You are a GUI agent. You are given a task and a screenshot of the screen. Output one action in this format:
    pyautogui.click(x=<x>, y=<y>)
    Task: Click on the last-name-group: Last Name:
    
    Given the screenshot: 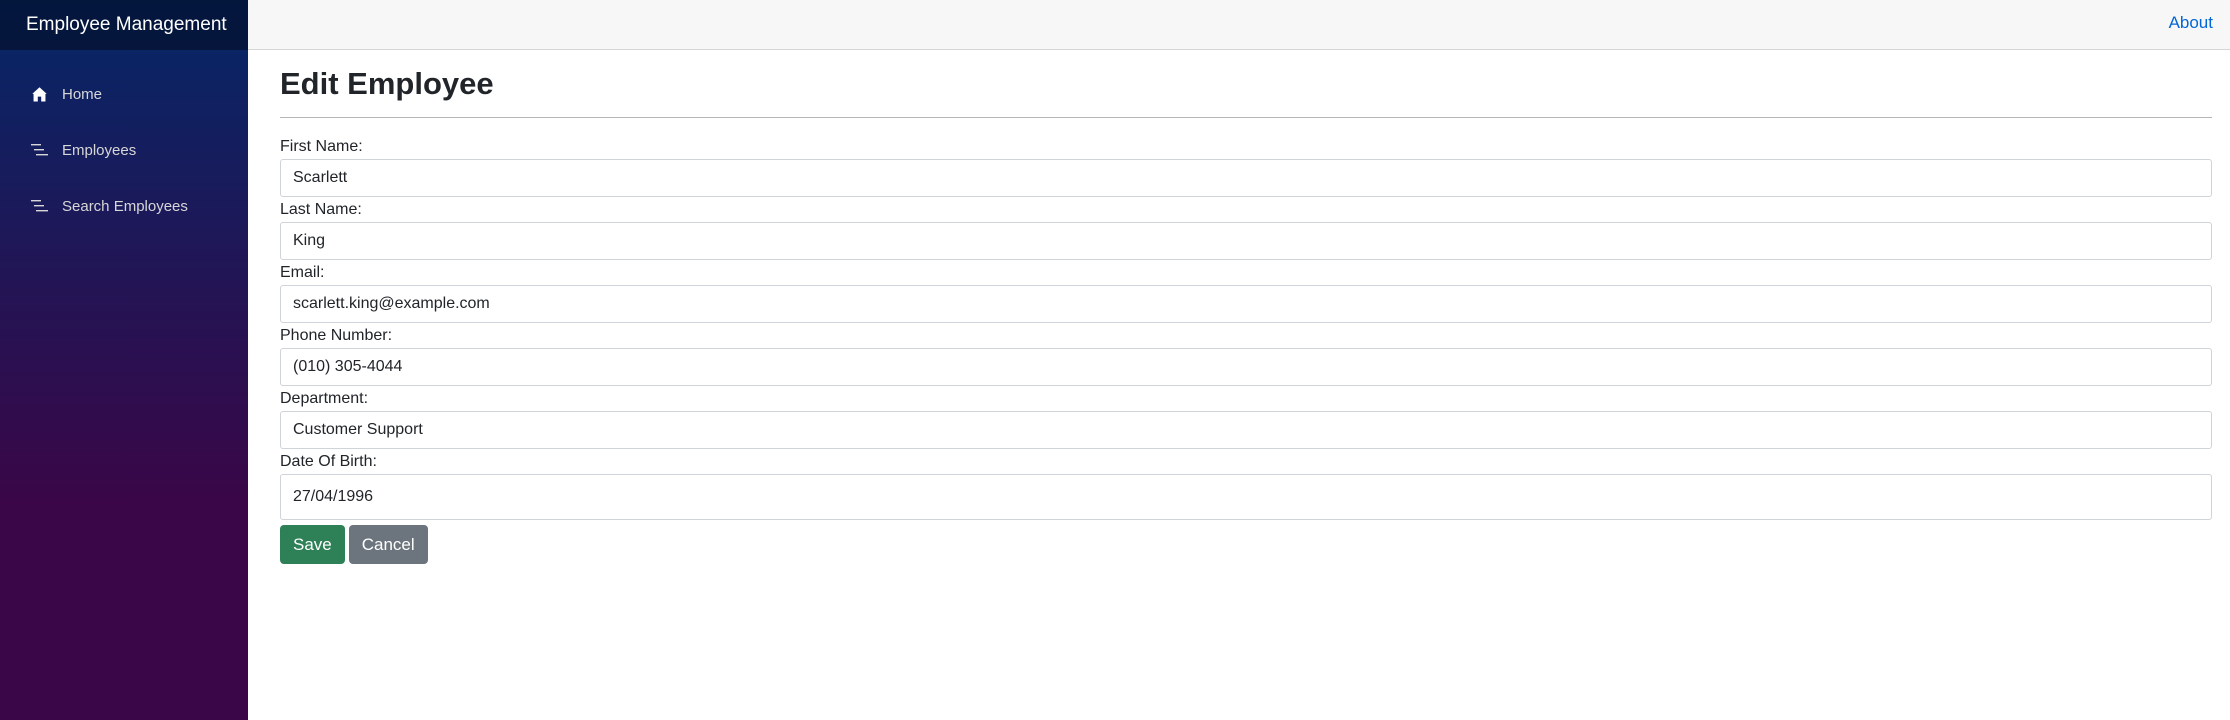 What is the action you would take?
    pyautogui.click(x=1246, y=230)
    